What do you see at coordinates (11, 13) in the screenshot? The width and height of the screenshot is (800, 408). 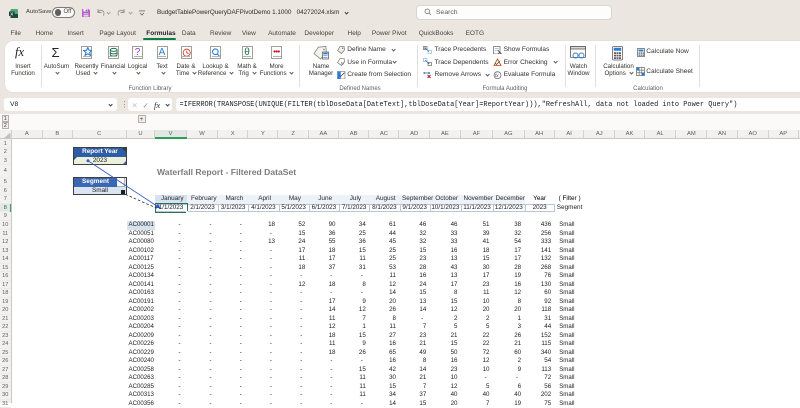 I see `svg-text: X` at bounding box center [11, 13].